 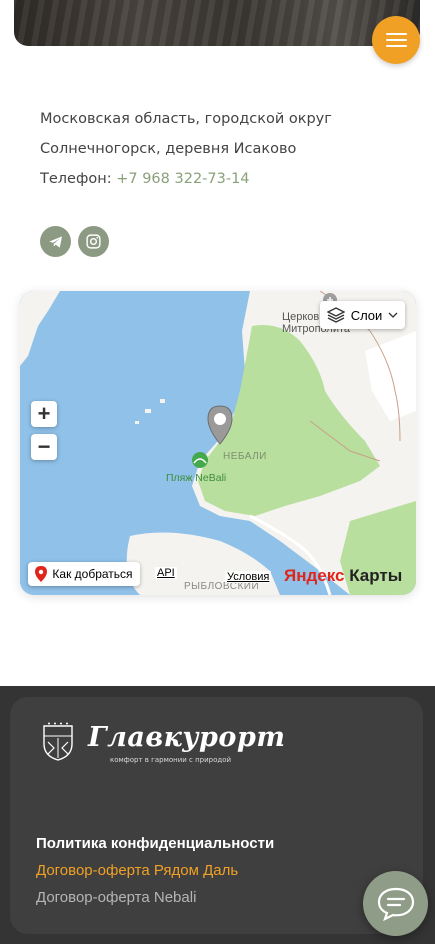 What do you see at coordinates (366, 315) in the screenshot?
I see `layers-label: Слои` at bounding box center [366, 315].